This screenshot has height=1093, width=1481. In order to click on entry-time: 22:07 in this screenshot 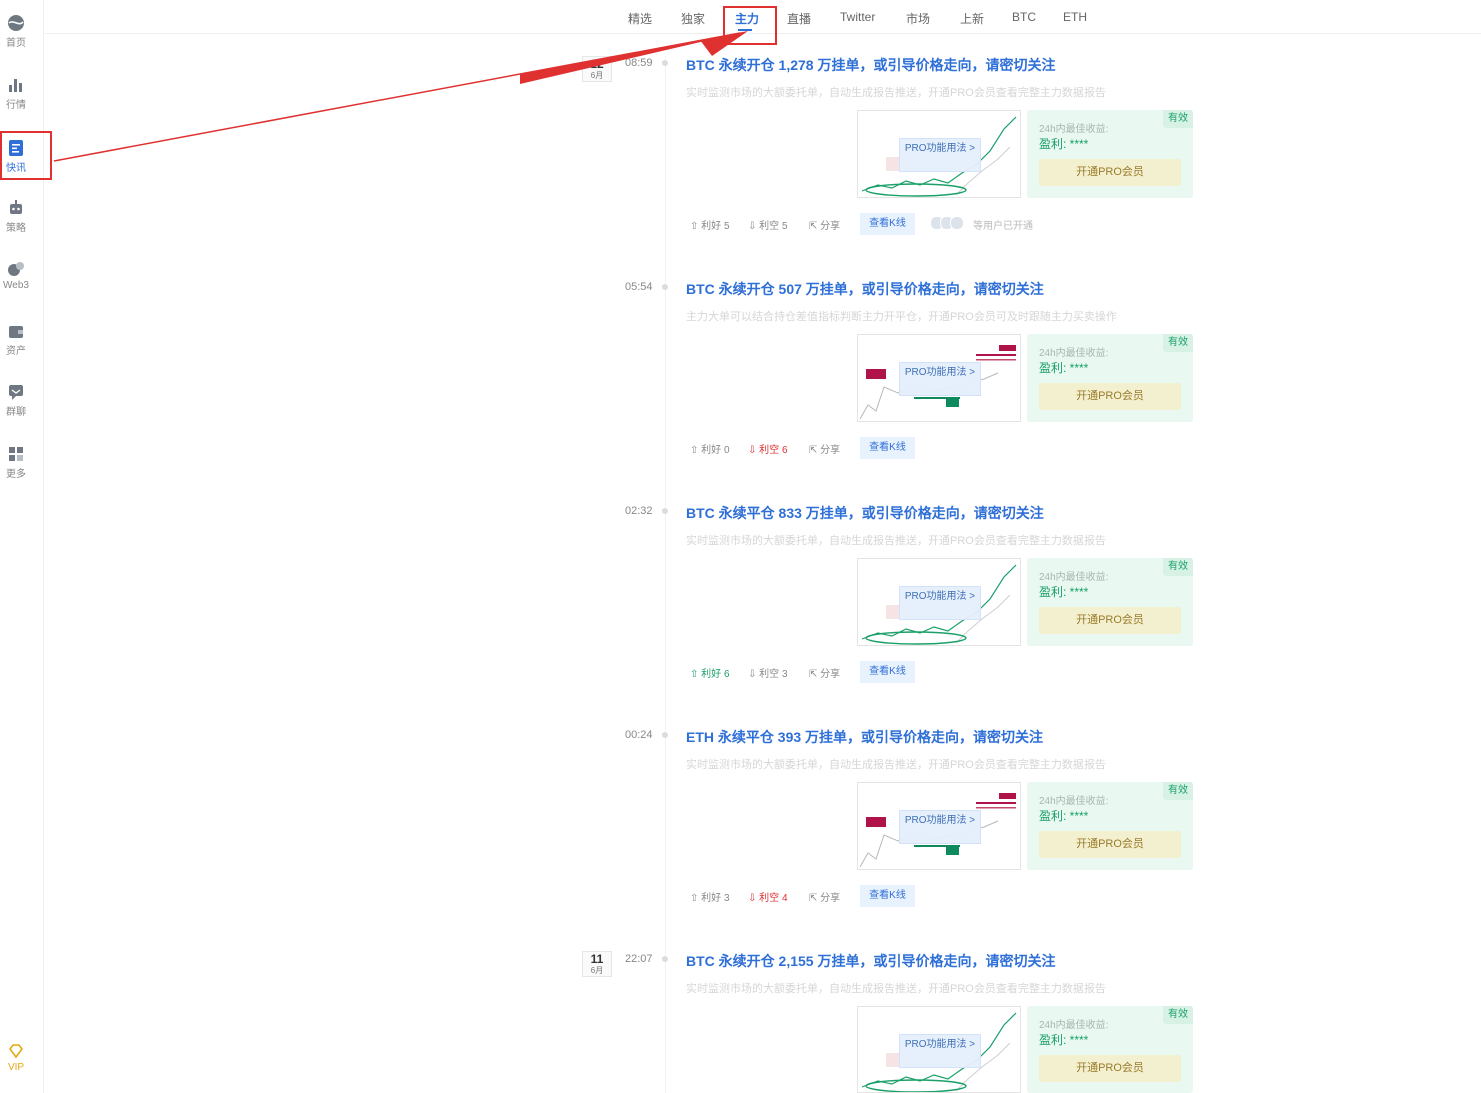, I will do `click(639, 959)`.